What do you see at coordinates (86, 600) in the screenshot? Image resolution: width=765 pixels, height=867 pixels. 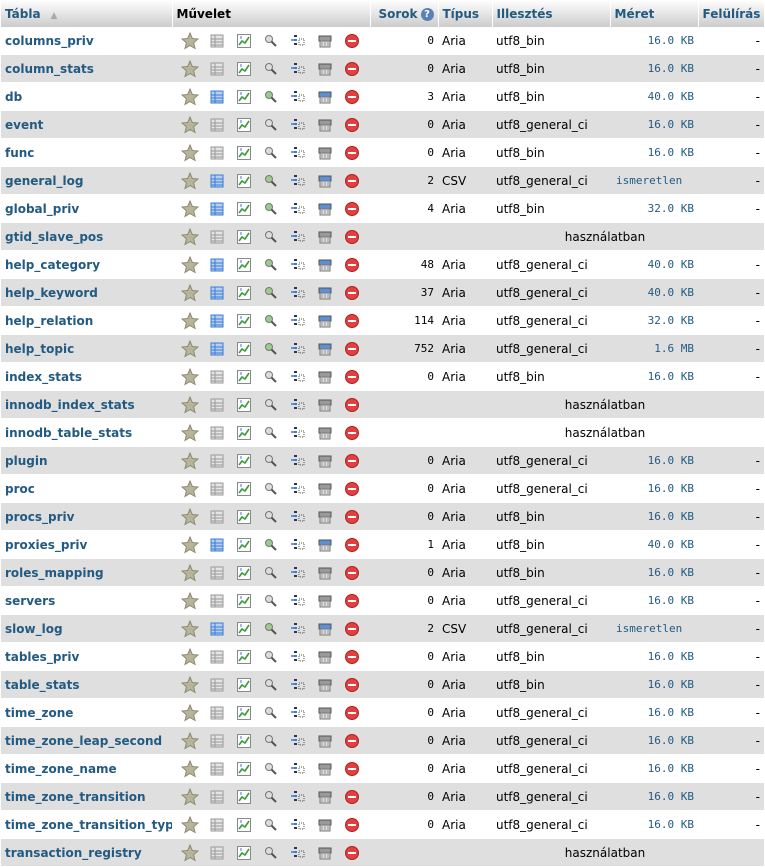 I see `table-name-link: servers` at bounding box center [86, 600].